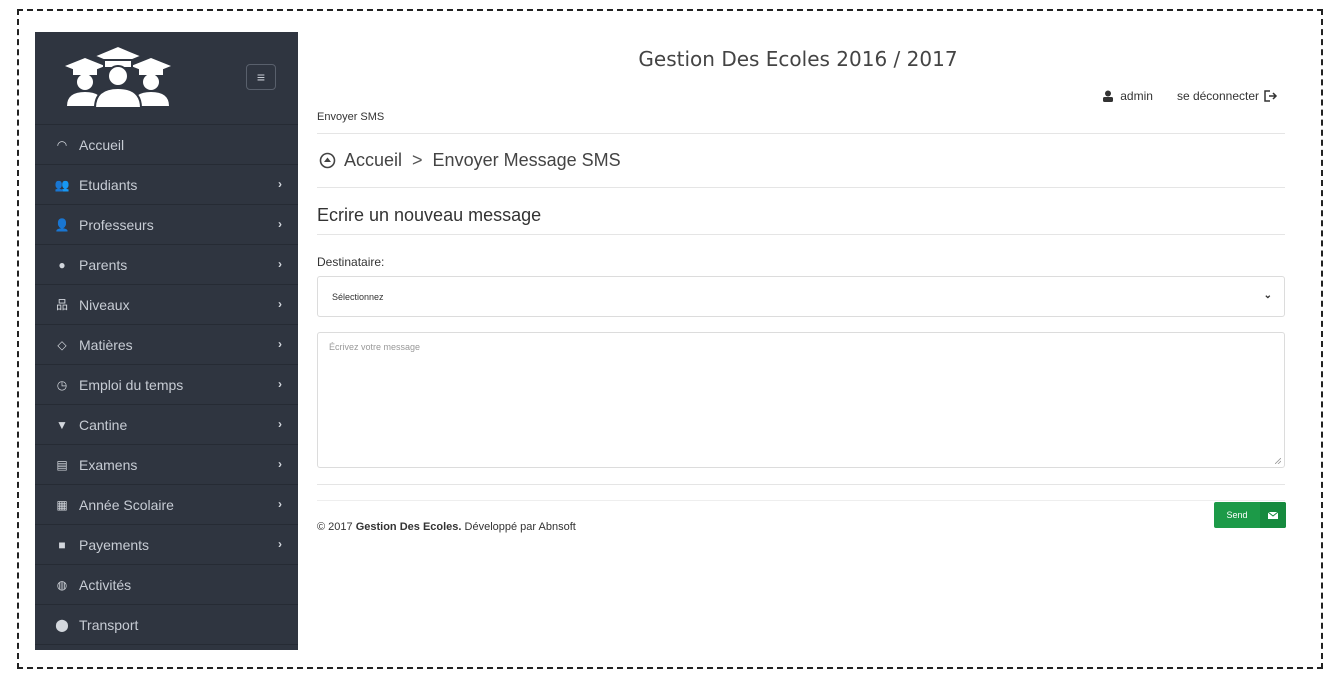 This screenshot has height=683, width=1339. I want to click on recipient-select: Sélectionnez ⌄, so click(801, 296).